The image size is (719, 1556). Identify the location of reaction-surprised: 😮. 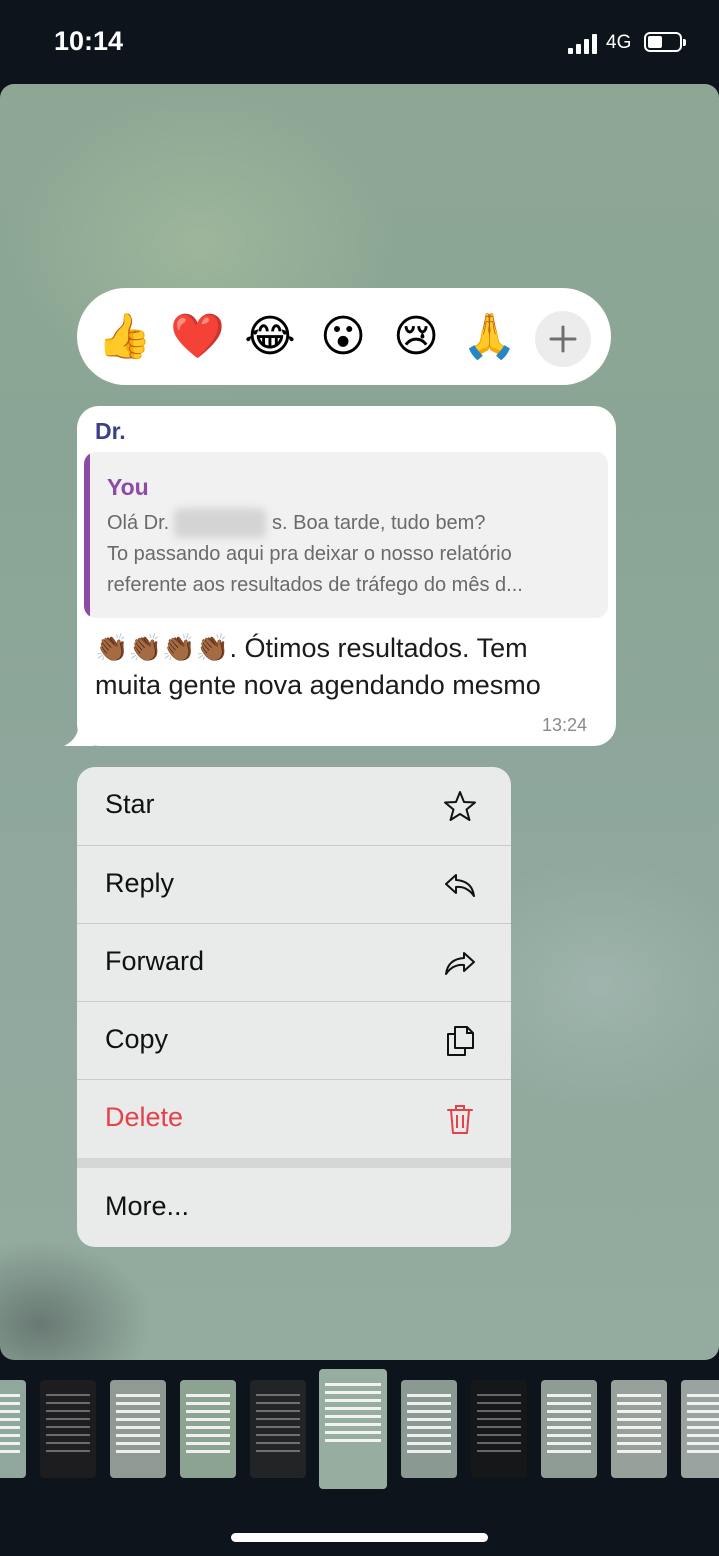
(343, 337).